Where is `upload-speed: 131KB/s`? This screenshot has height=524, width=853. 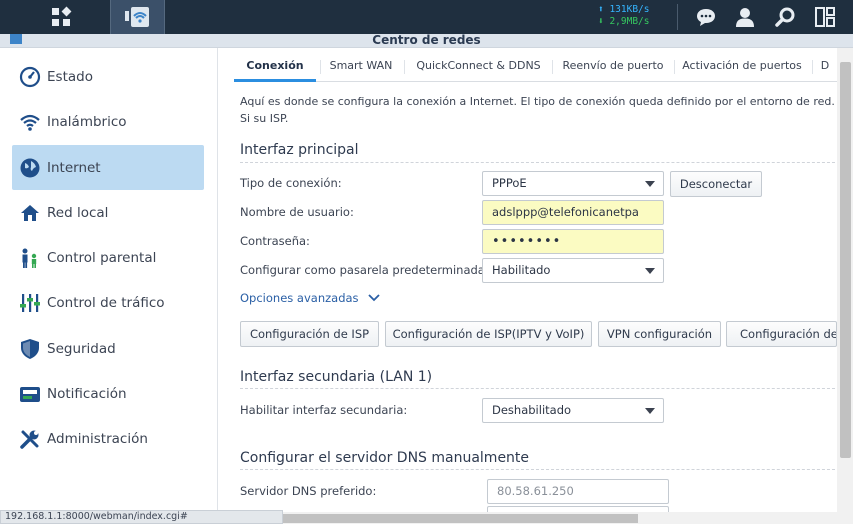 upload-speed: 131KB/s is located at coordinates (629, 9).